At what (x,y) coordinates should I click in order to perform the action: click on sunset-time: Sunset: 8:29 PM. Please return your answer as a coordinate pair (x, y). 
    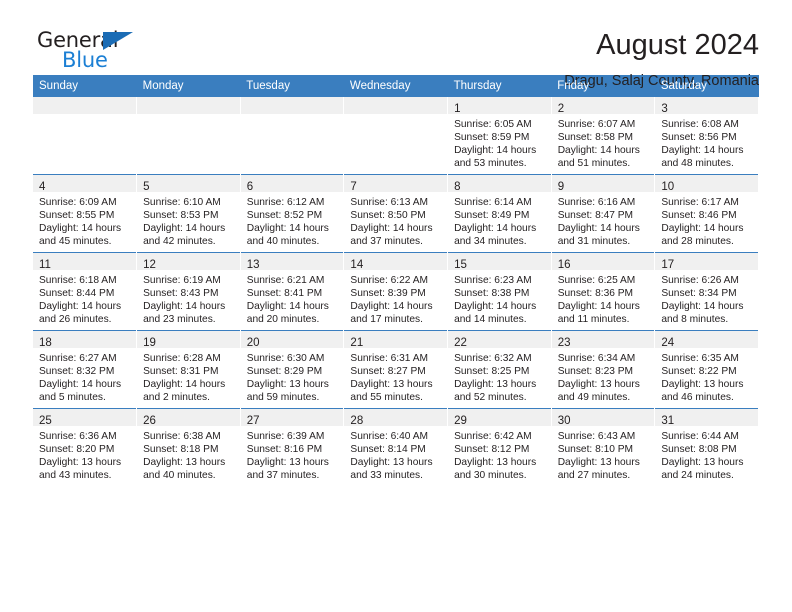
    Looking at the image, I should click on (284, 372).